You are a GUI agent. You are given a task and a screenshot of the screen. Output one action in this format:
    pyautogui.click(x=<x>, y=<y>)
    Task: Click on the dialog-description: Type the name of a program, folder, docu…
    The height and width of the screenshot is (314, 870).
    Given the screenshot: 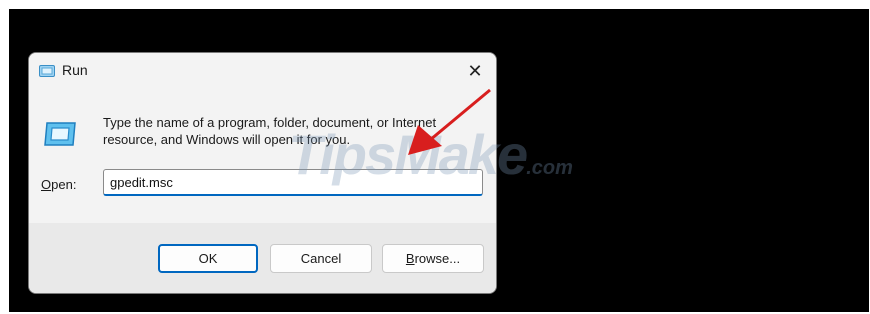 What is the action you would take?
    pyautogui.click(x=270, y=131)
    